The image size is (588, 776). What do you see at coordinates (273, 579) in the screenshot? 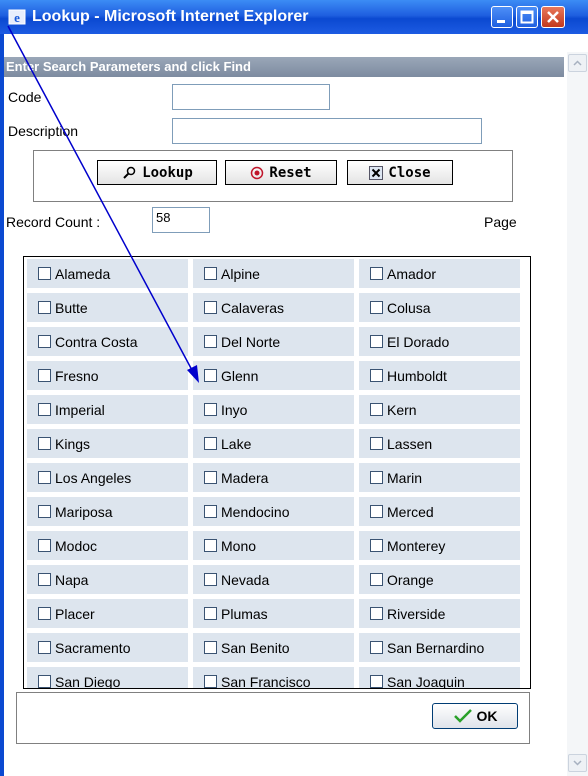
I see `county-item: Nevada` at bounding box center [273, 579].